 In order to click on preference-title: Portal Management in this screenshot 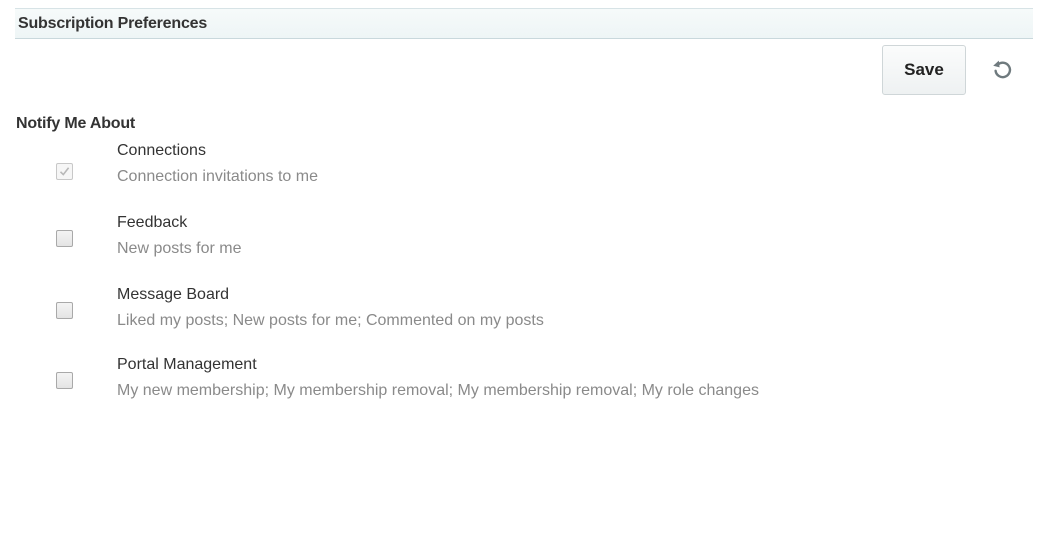, I will do `click(187, 364)`.